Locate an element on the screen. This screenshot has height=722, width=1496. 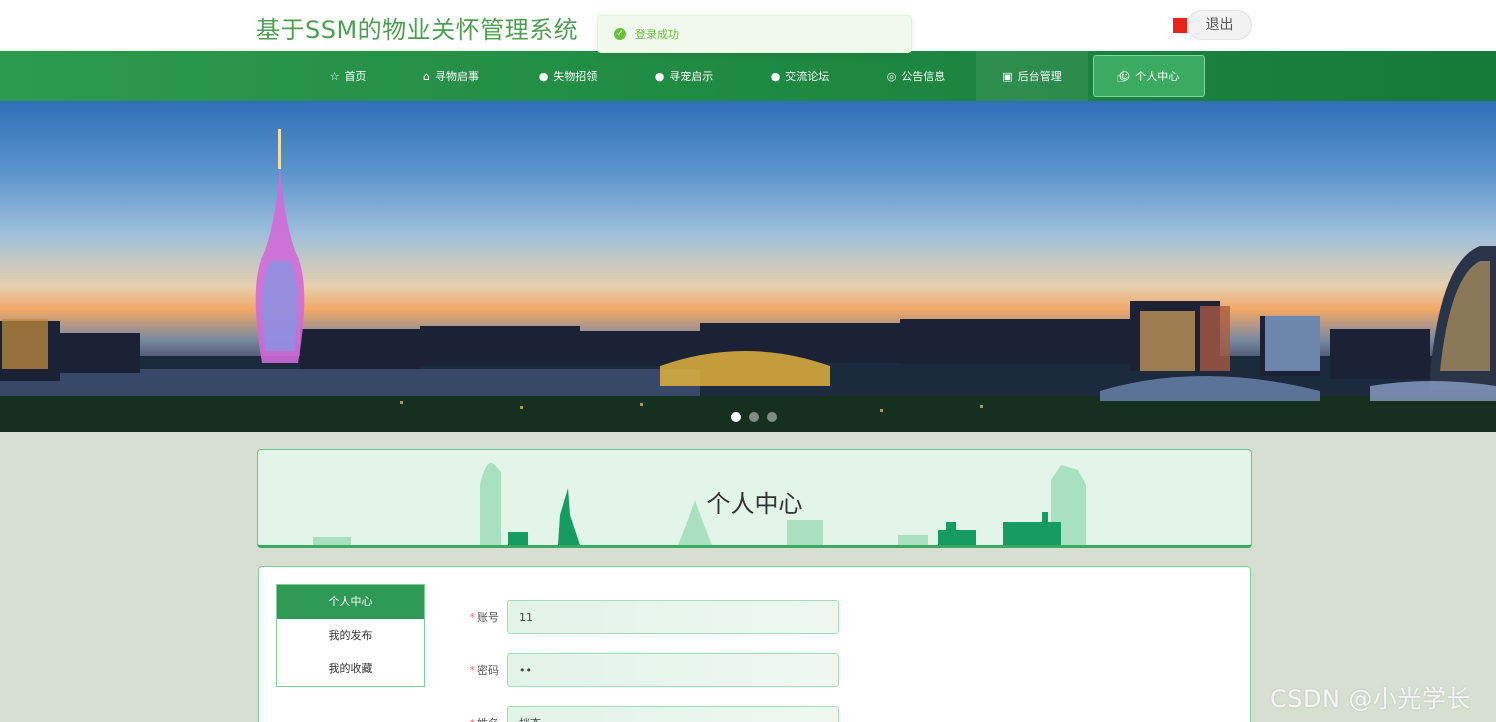
carousel-indicators is located at coordinates (754, 417).